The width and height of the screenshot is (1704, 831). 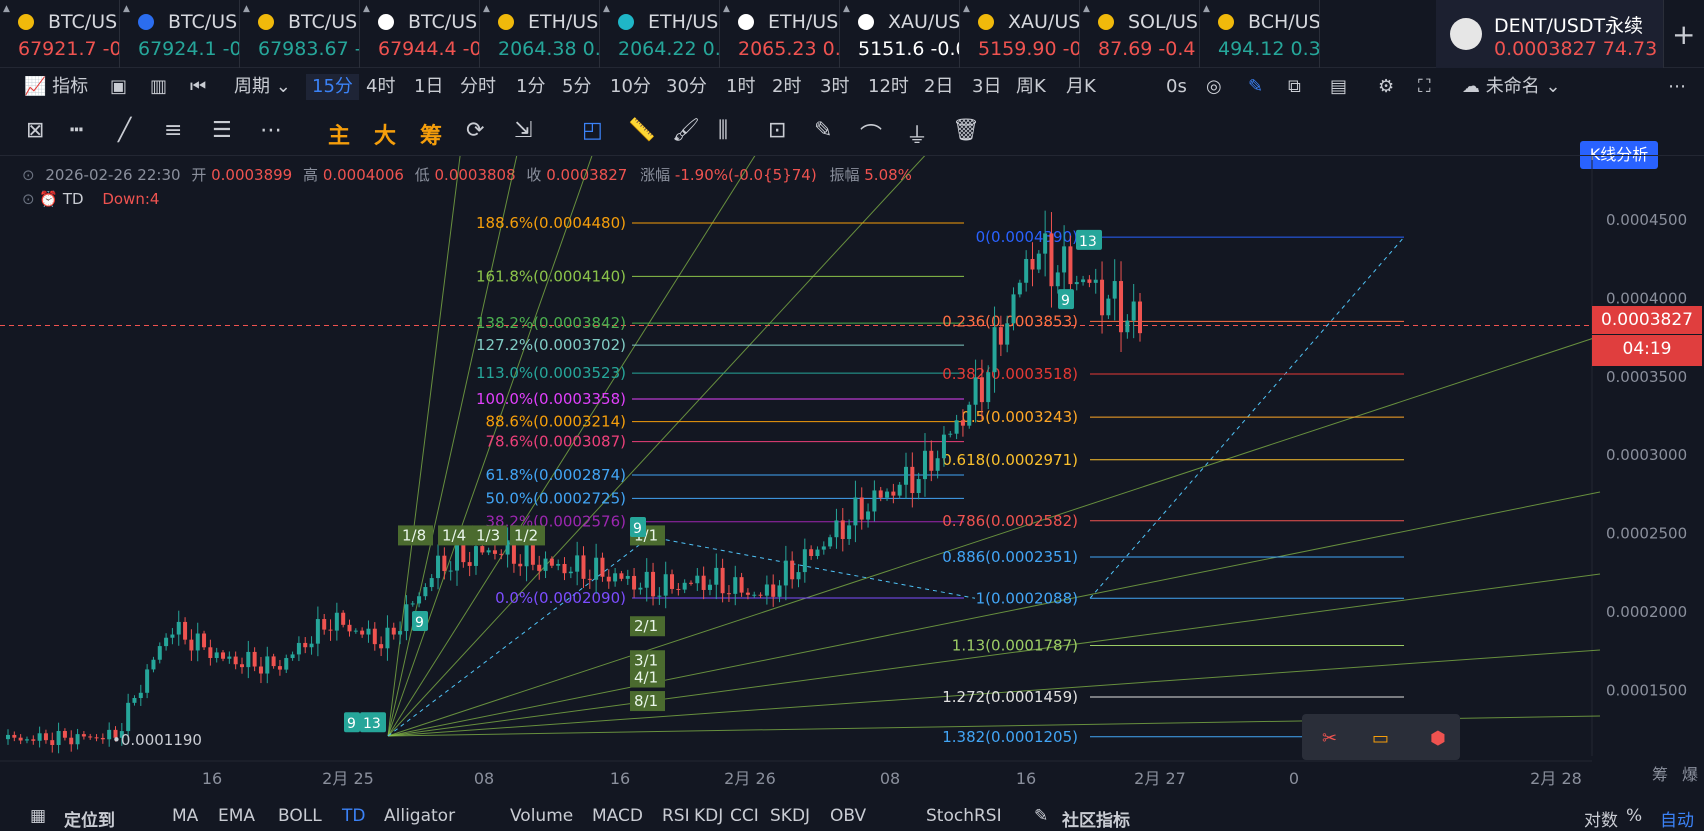 I want to click on popout-icon: ⧉, so click(x=1294, y=87).